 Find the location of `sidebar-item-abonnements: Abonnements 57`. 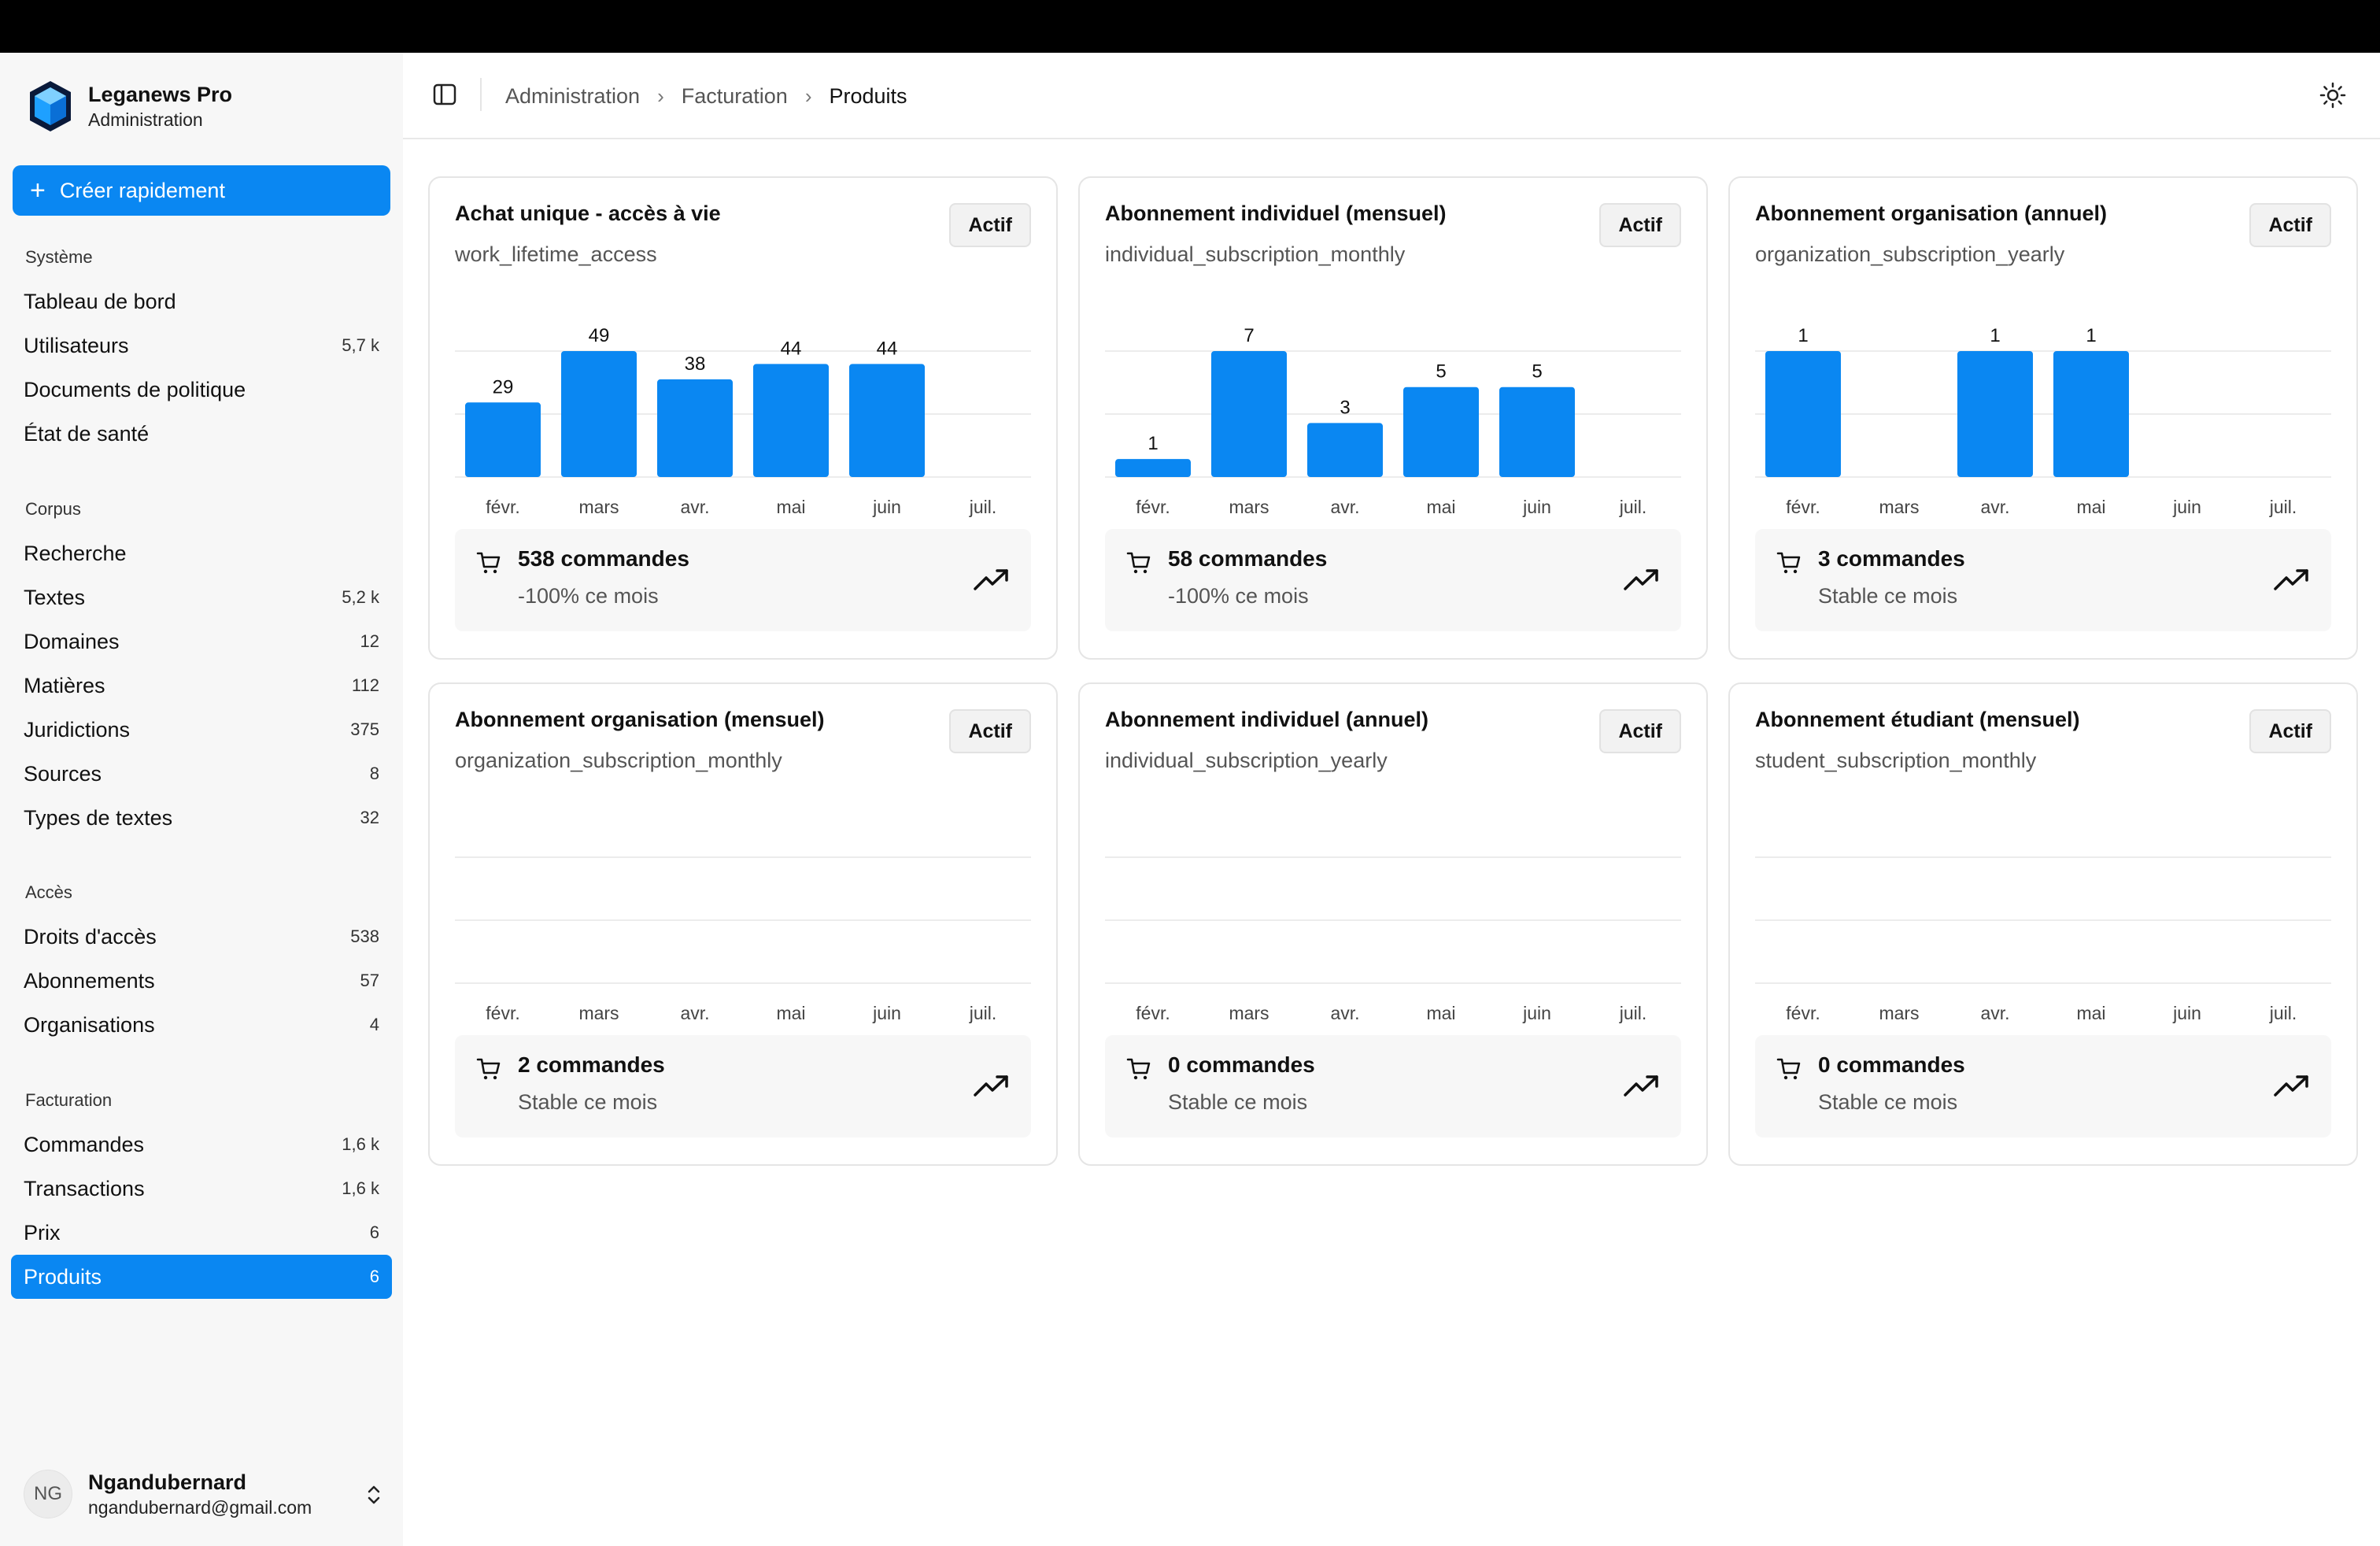

sidebar-item-abonnements: Abonnements 57 is located at coordinates (201, 981).